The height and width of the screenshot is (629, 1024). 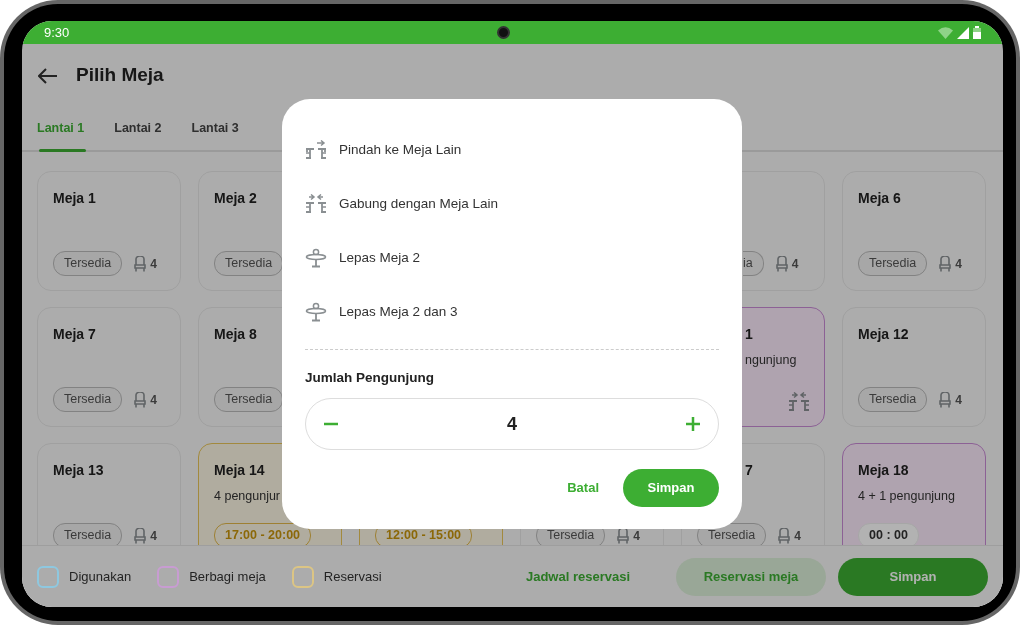 What do you see at coordinates (74, 198) in the screenshot?
I see `table-name: Meja 1` at bounding box center [74, 198].